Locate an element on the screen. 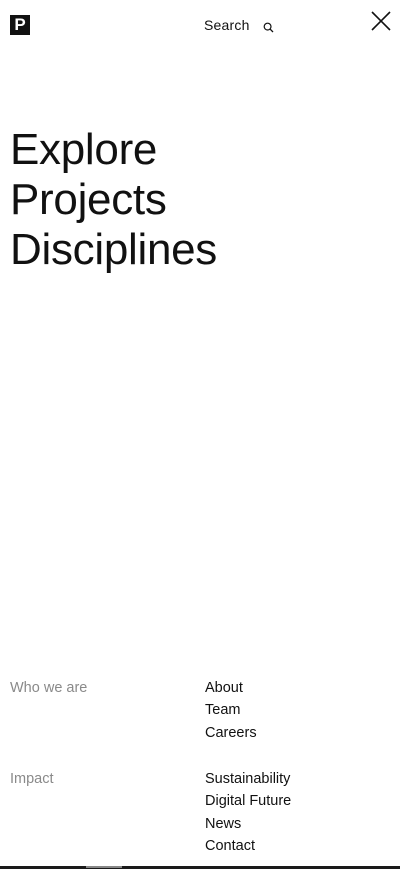 Image resolution: width=400 pixels, height=869 pixels. link-team: Team is located at coordinates (231, 710).